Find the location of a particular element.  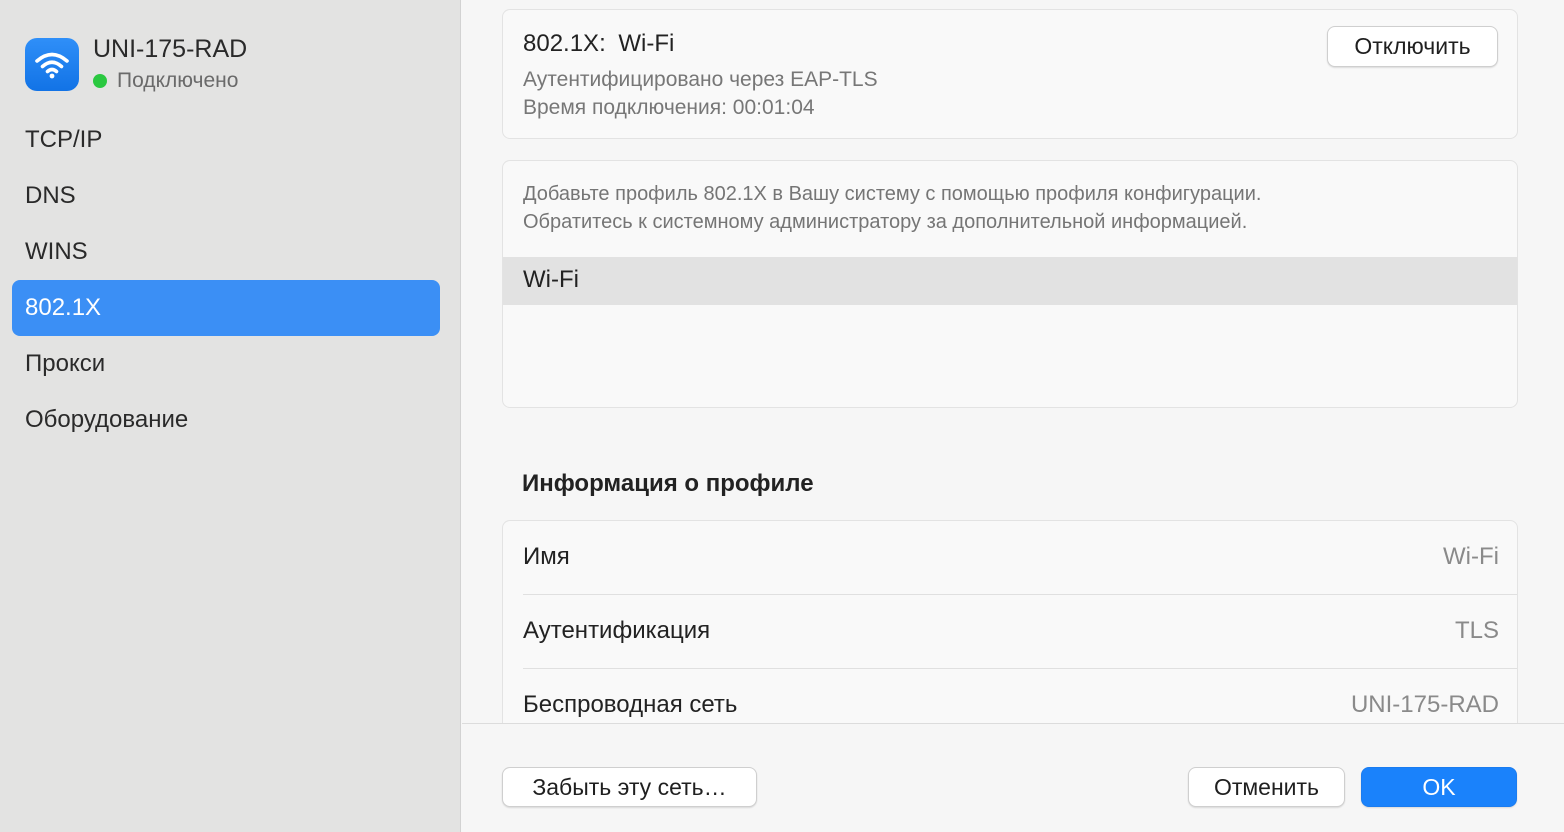

connection-time-text: Время подключения: 00:01:04 is located at coordinates (669, 107).